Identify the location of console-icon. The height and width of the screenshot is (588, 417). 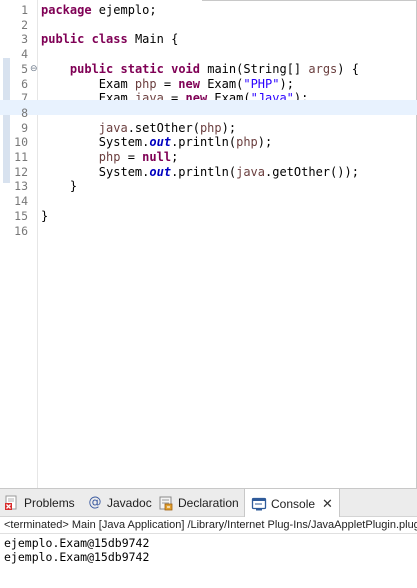
(259, 504).